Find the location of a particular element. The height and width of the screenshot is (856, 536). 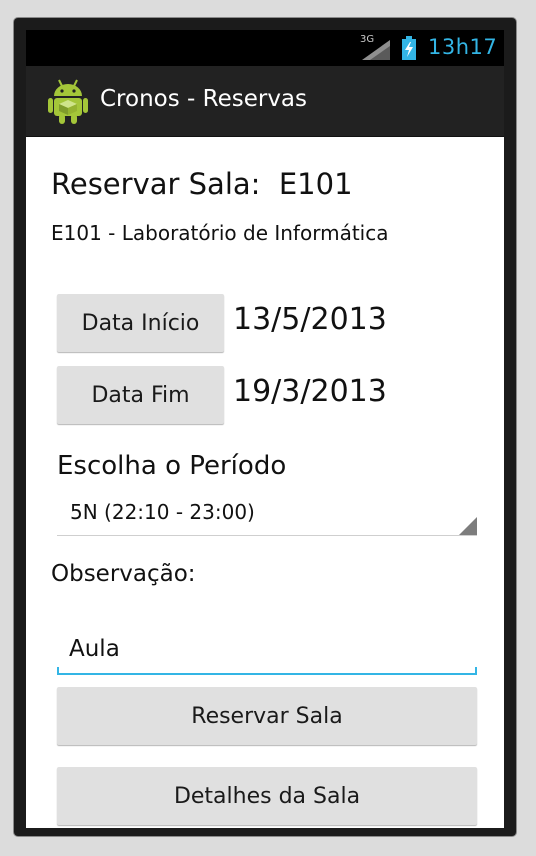

room-description: E101 - Laboratório de Informática is located at coordinates (220, 233).